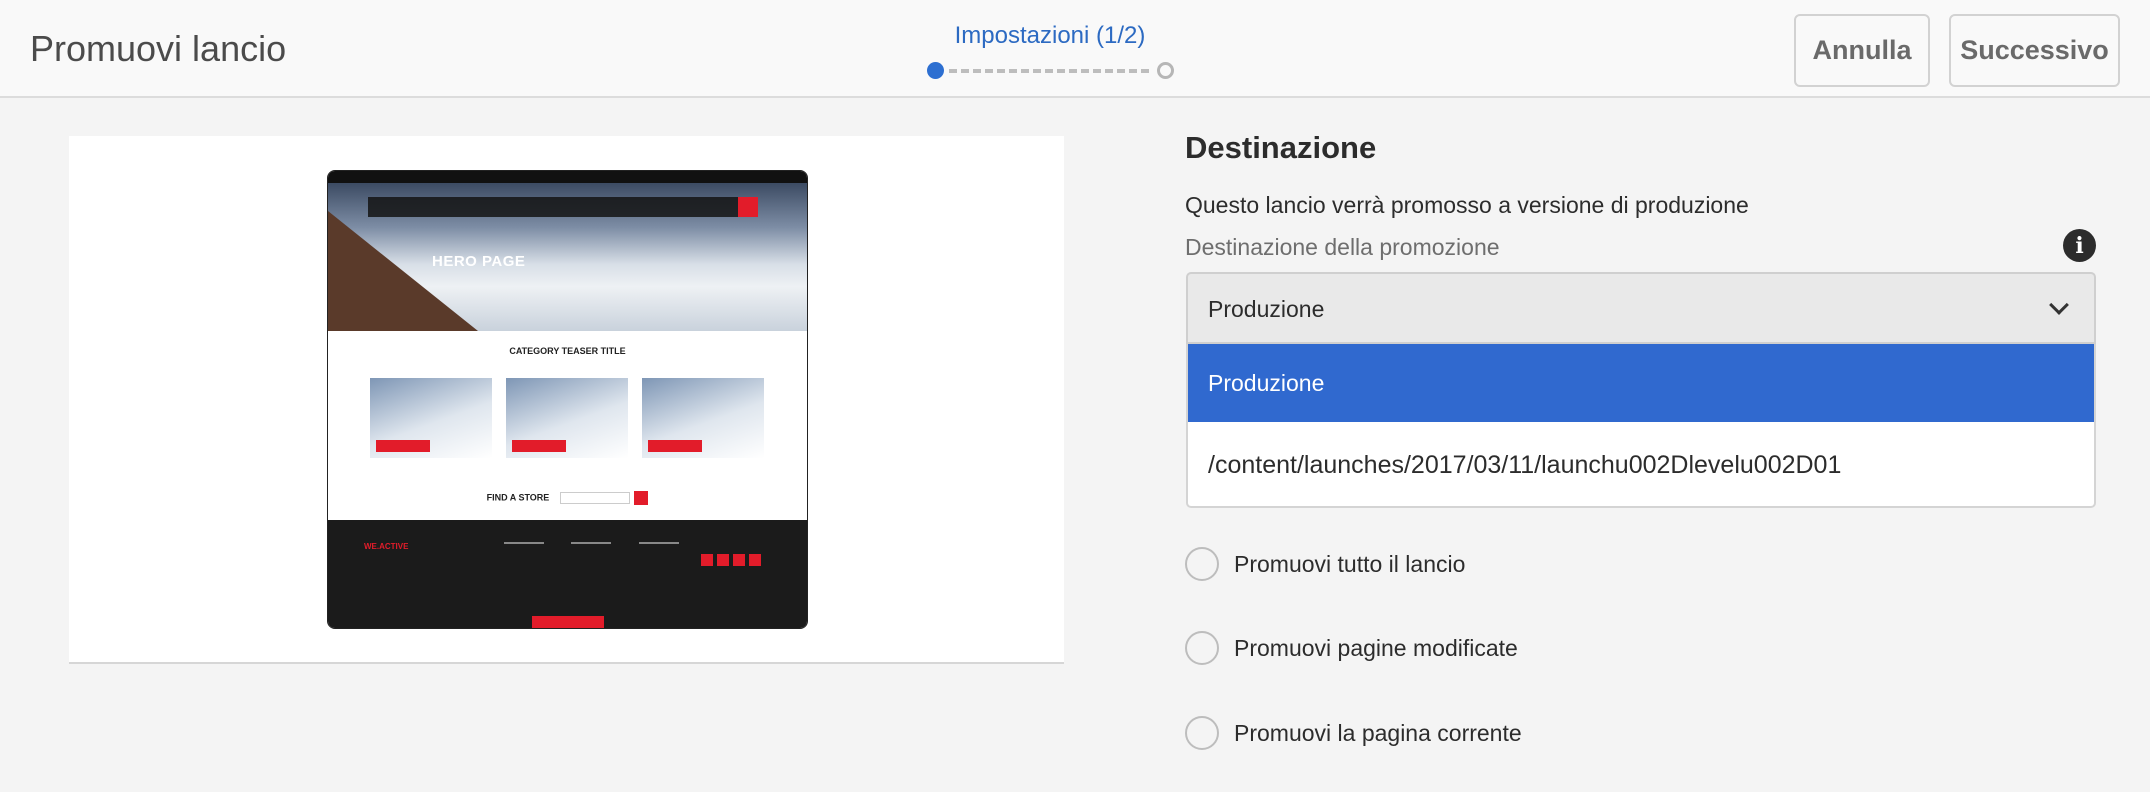  Describe the element at coordinates (567, 351) in the screenshot. I see `thumbnail-category-title: CATEGORY TEASER TITLE` at that location.